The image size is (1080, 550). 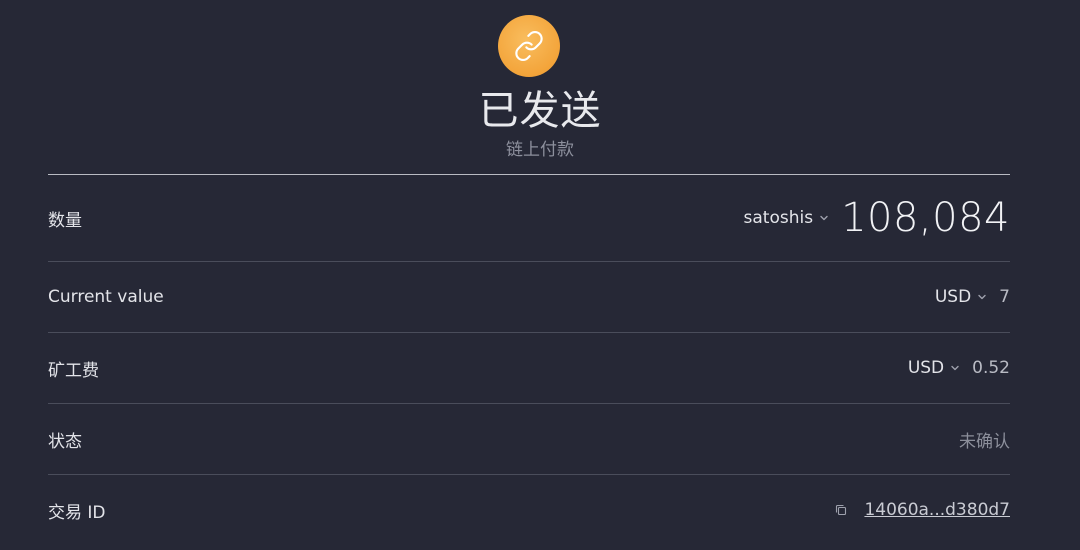 What do you see at coordinates (953, 297) in the screenshot?
I see `current-value-currency-label: USD` at bounding box center [953, 297].